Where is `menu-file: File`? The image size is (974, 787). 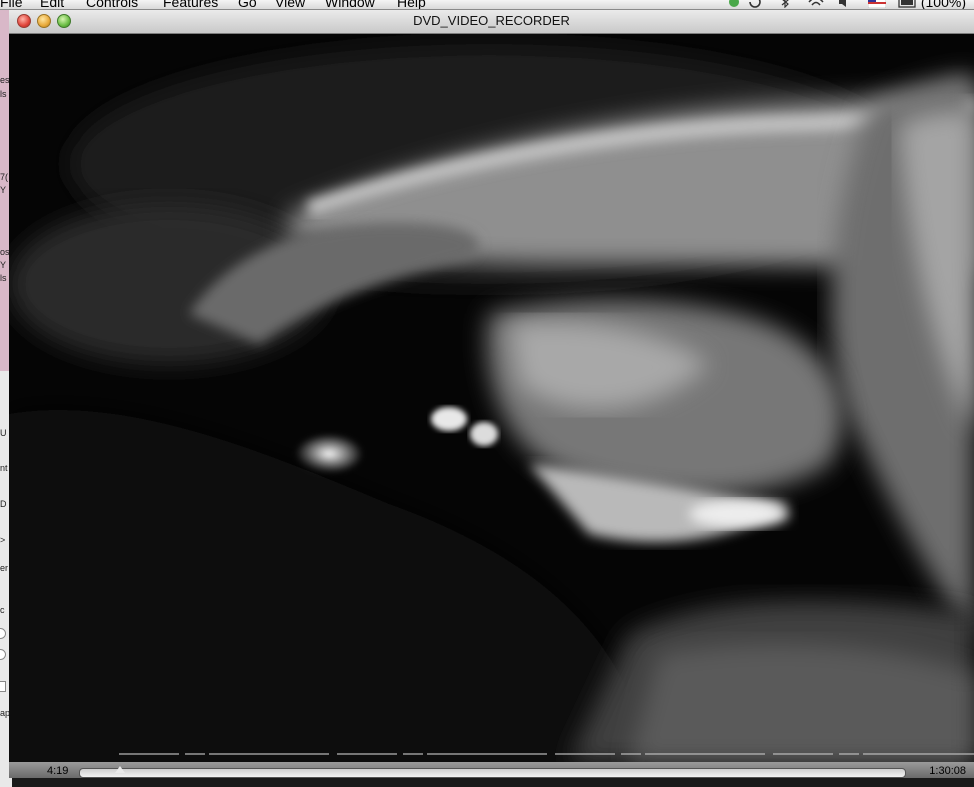 menu-file: File is located at coordinates (11, 4).